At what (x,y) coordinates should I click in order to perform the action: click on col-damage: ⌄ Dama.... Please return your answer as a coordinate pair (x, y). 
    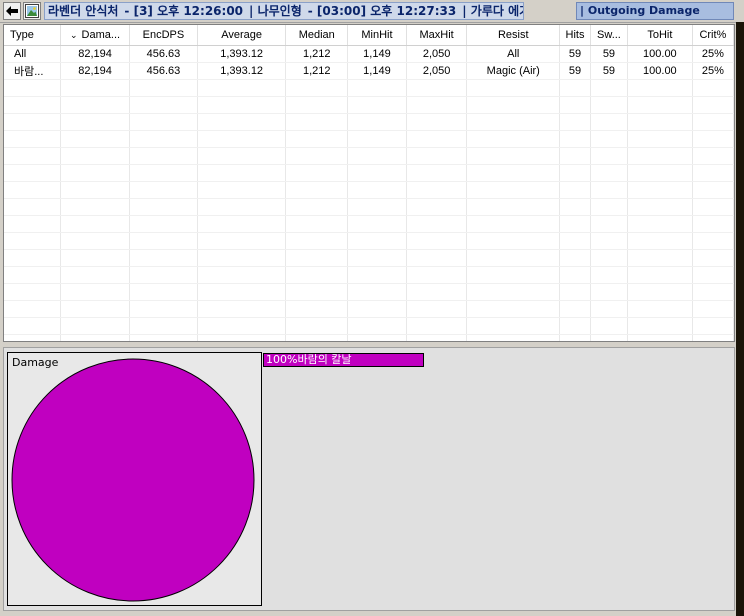
    Looking at the image, I should click on (95, 35).